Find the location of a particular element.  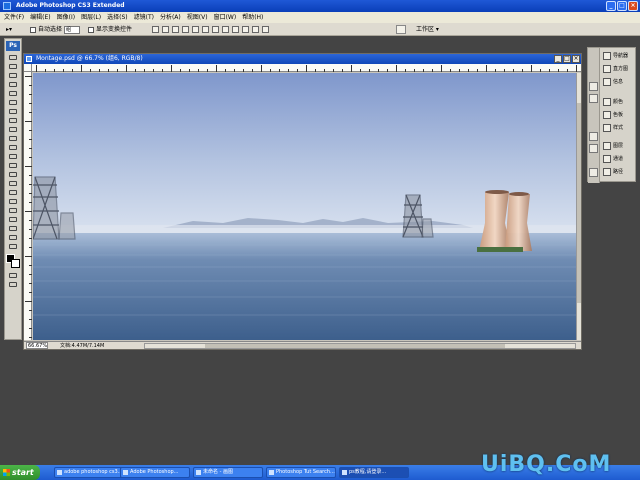

healing-tool is located at coordinates (13, 111).